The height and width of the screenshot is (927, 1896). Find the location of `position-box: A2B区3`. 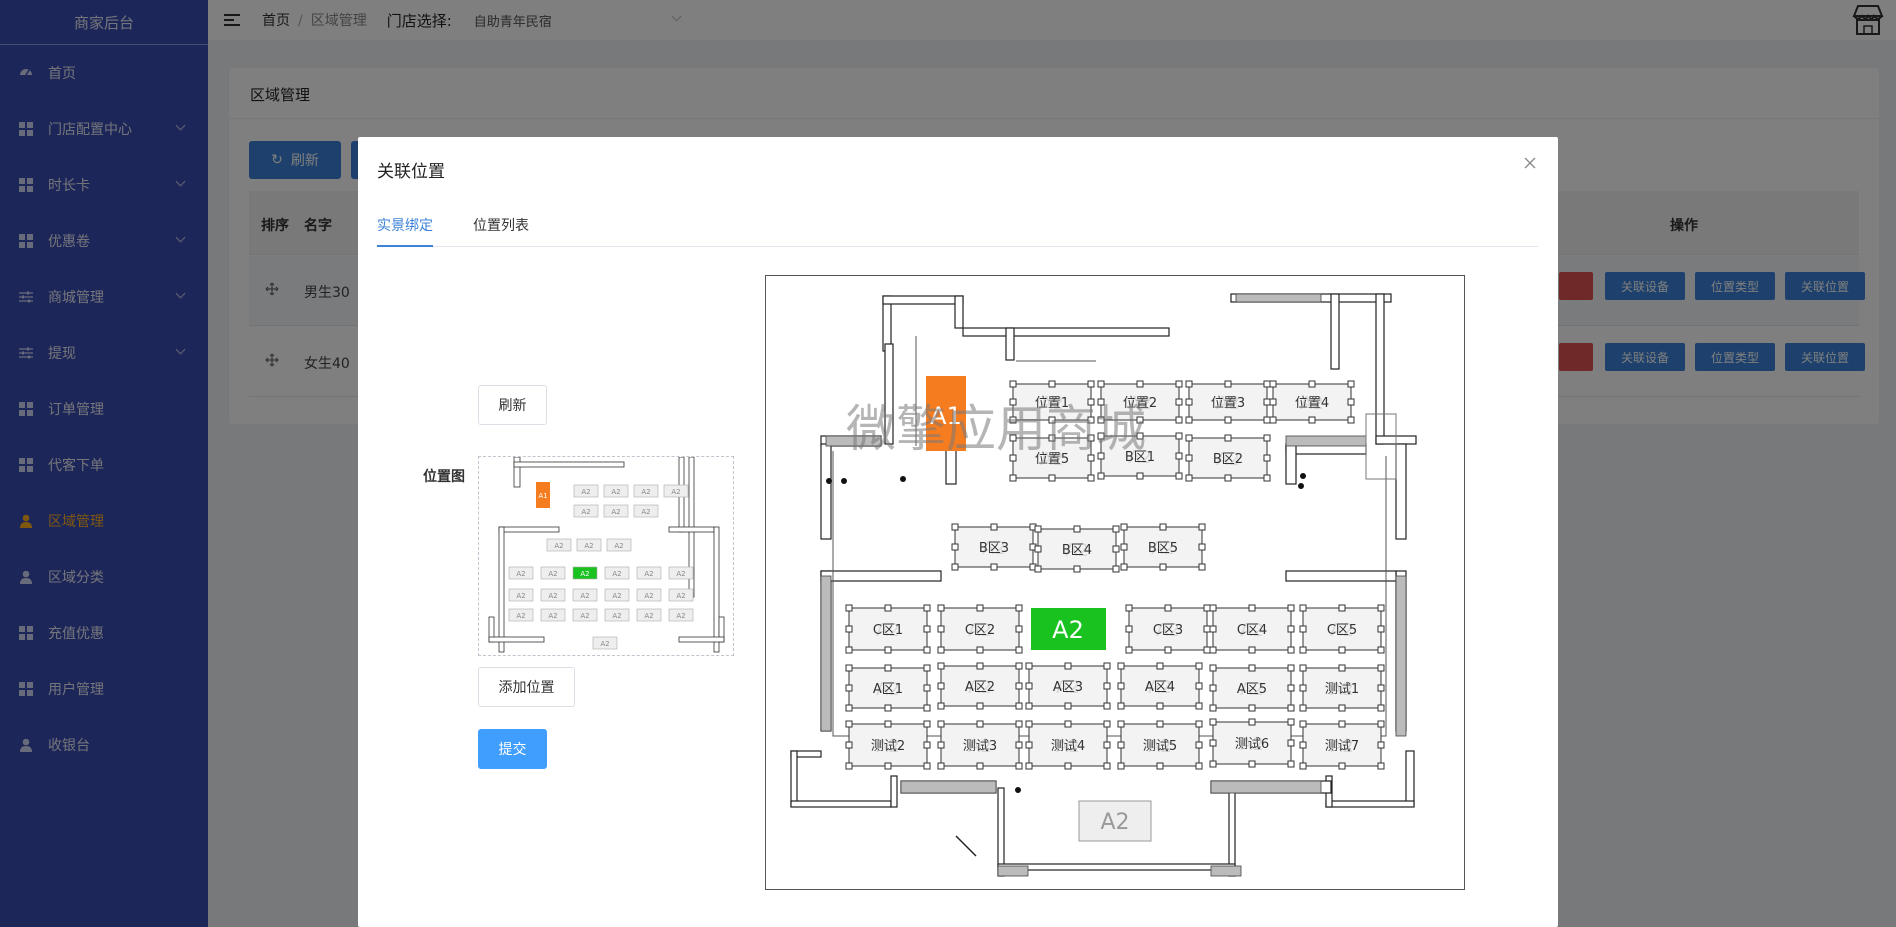

position-box: A2B区3 is located at coordinates (994, 547).